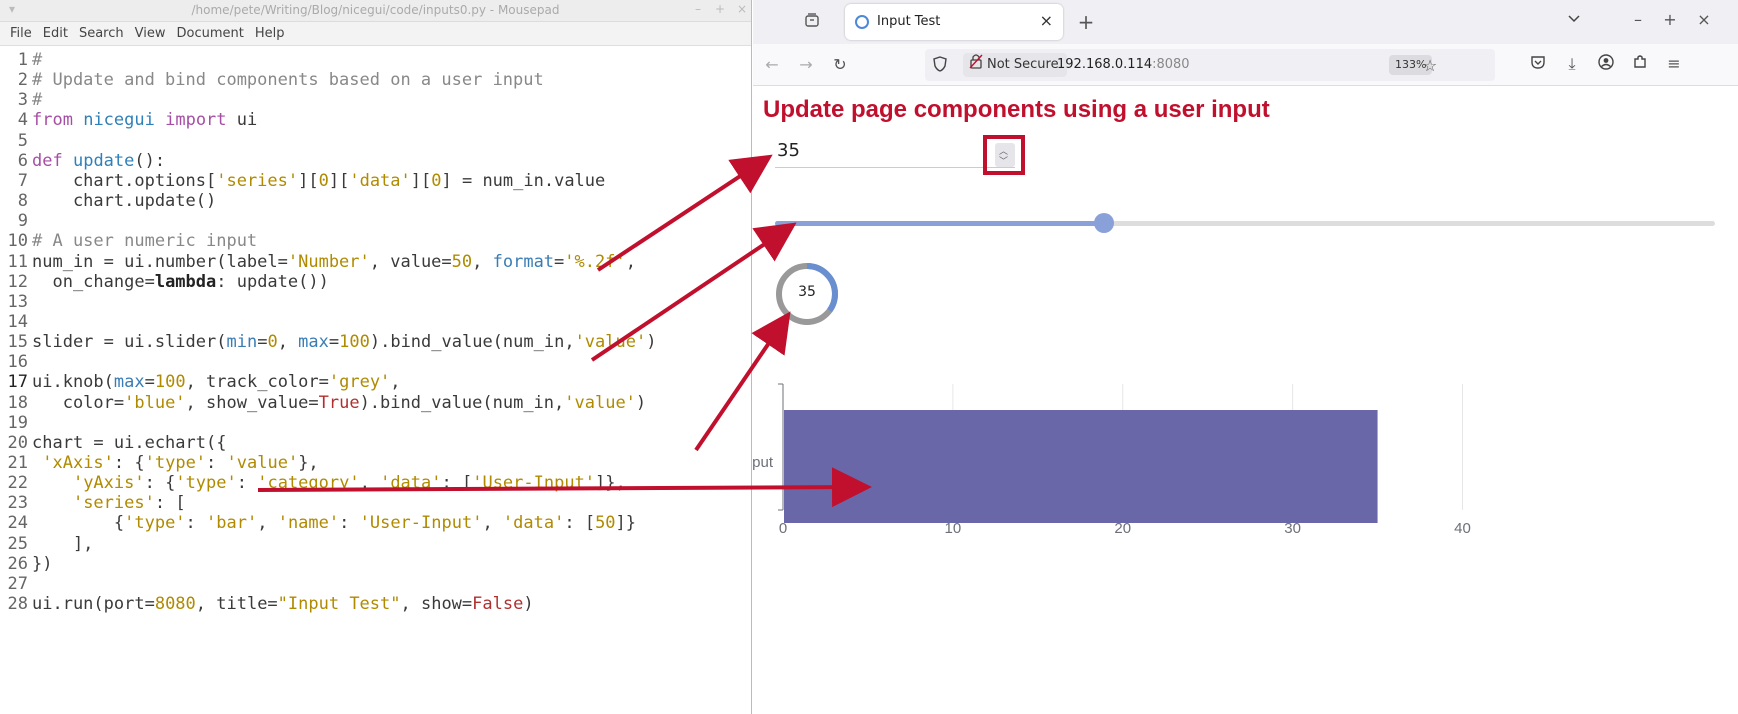 The width and height of the screenshot is (1738, 714). What do you see at coordinates (1210, 65) in the screenshot?
I see `url-bar: Not Secure 192.168.0.114:8080 133% ☆` at bounding box center [1210, 65].